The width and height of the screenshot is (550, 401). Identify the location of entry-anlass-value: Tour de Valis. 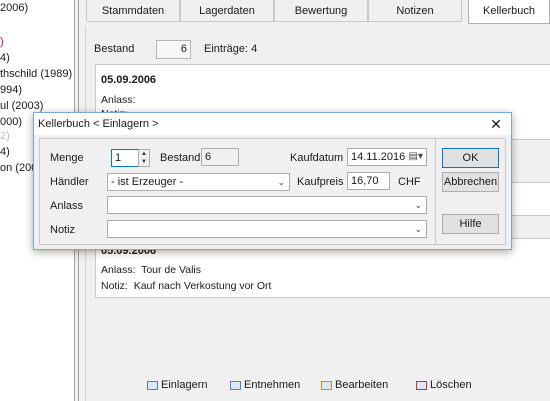
(171, 270).